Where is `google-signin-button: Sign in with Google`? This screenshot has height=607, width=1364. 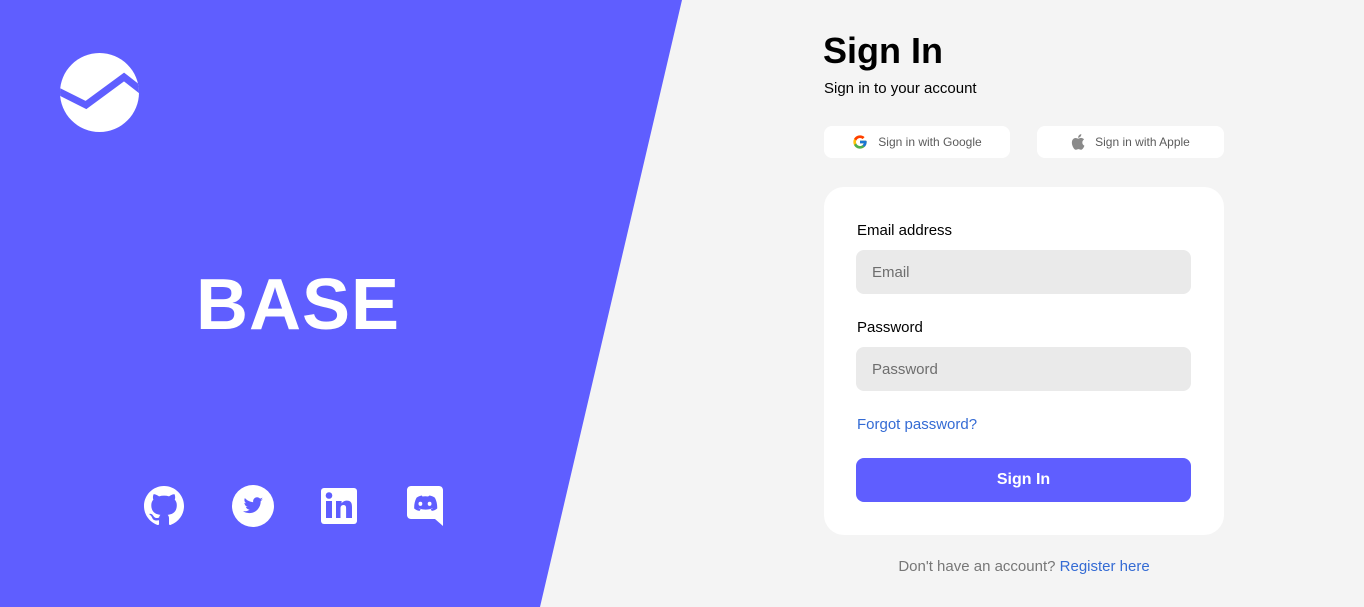 google-signin-button: Sign in with Google is located at coordinates (917, 142).